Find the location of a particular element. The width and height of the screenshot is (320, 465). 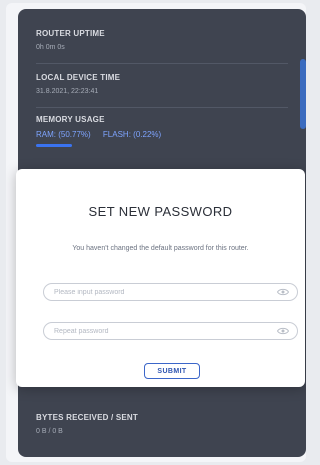

local-device-time-value: 31.8.2021, 22:23:41 is located at coordinates (67, 91).